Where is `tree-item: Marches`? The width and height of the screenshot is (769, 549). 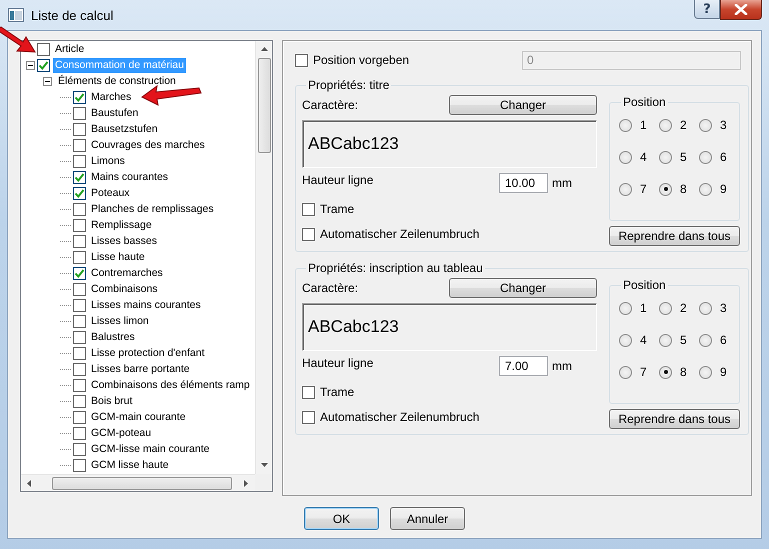 tree-item: Marches is located at coordinates (111, 97).